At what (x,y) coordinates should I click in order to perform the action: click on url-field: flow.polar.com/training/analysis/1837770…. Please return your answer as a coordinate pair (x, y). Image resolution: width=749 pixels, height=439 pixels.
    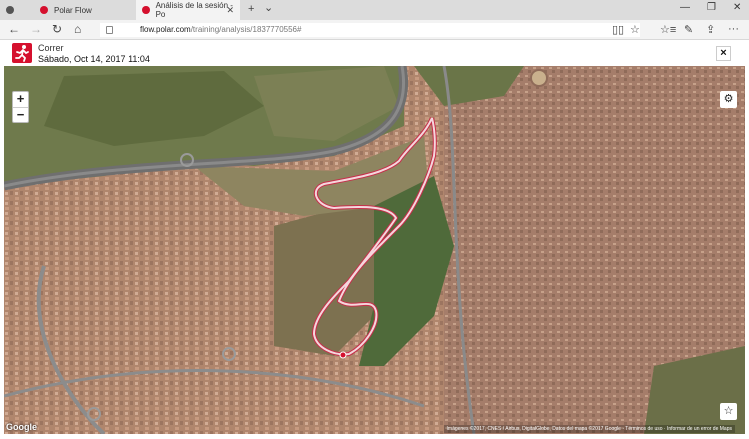
    Looking at the image, I should click on (370, 30).